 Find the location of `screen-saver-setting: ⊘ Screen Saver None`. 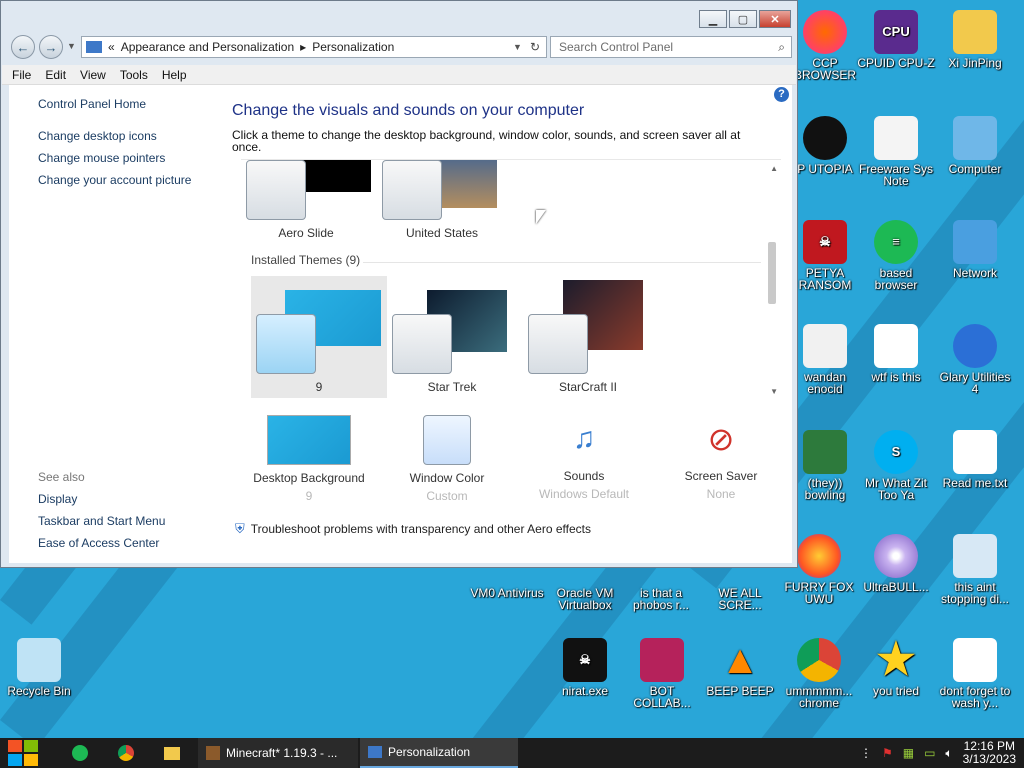

screen-saver-setting: ⊘ Screen Saver None is located at coordinates (721, 458).